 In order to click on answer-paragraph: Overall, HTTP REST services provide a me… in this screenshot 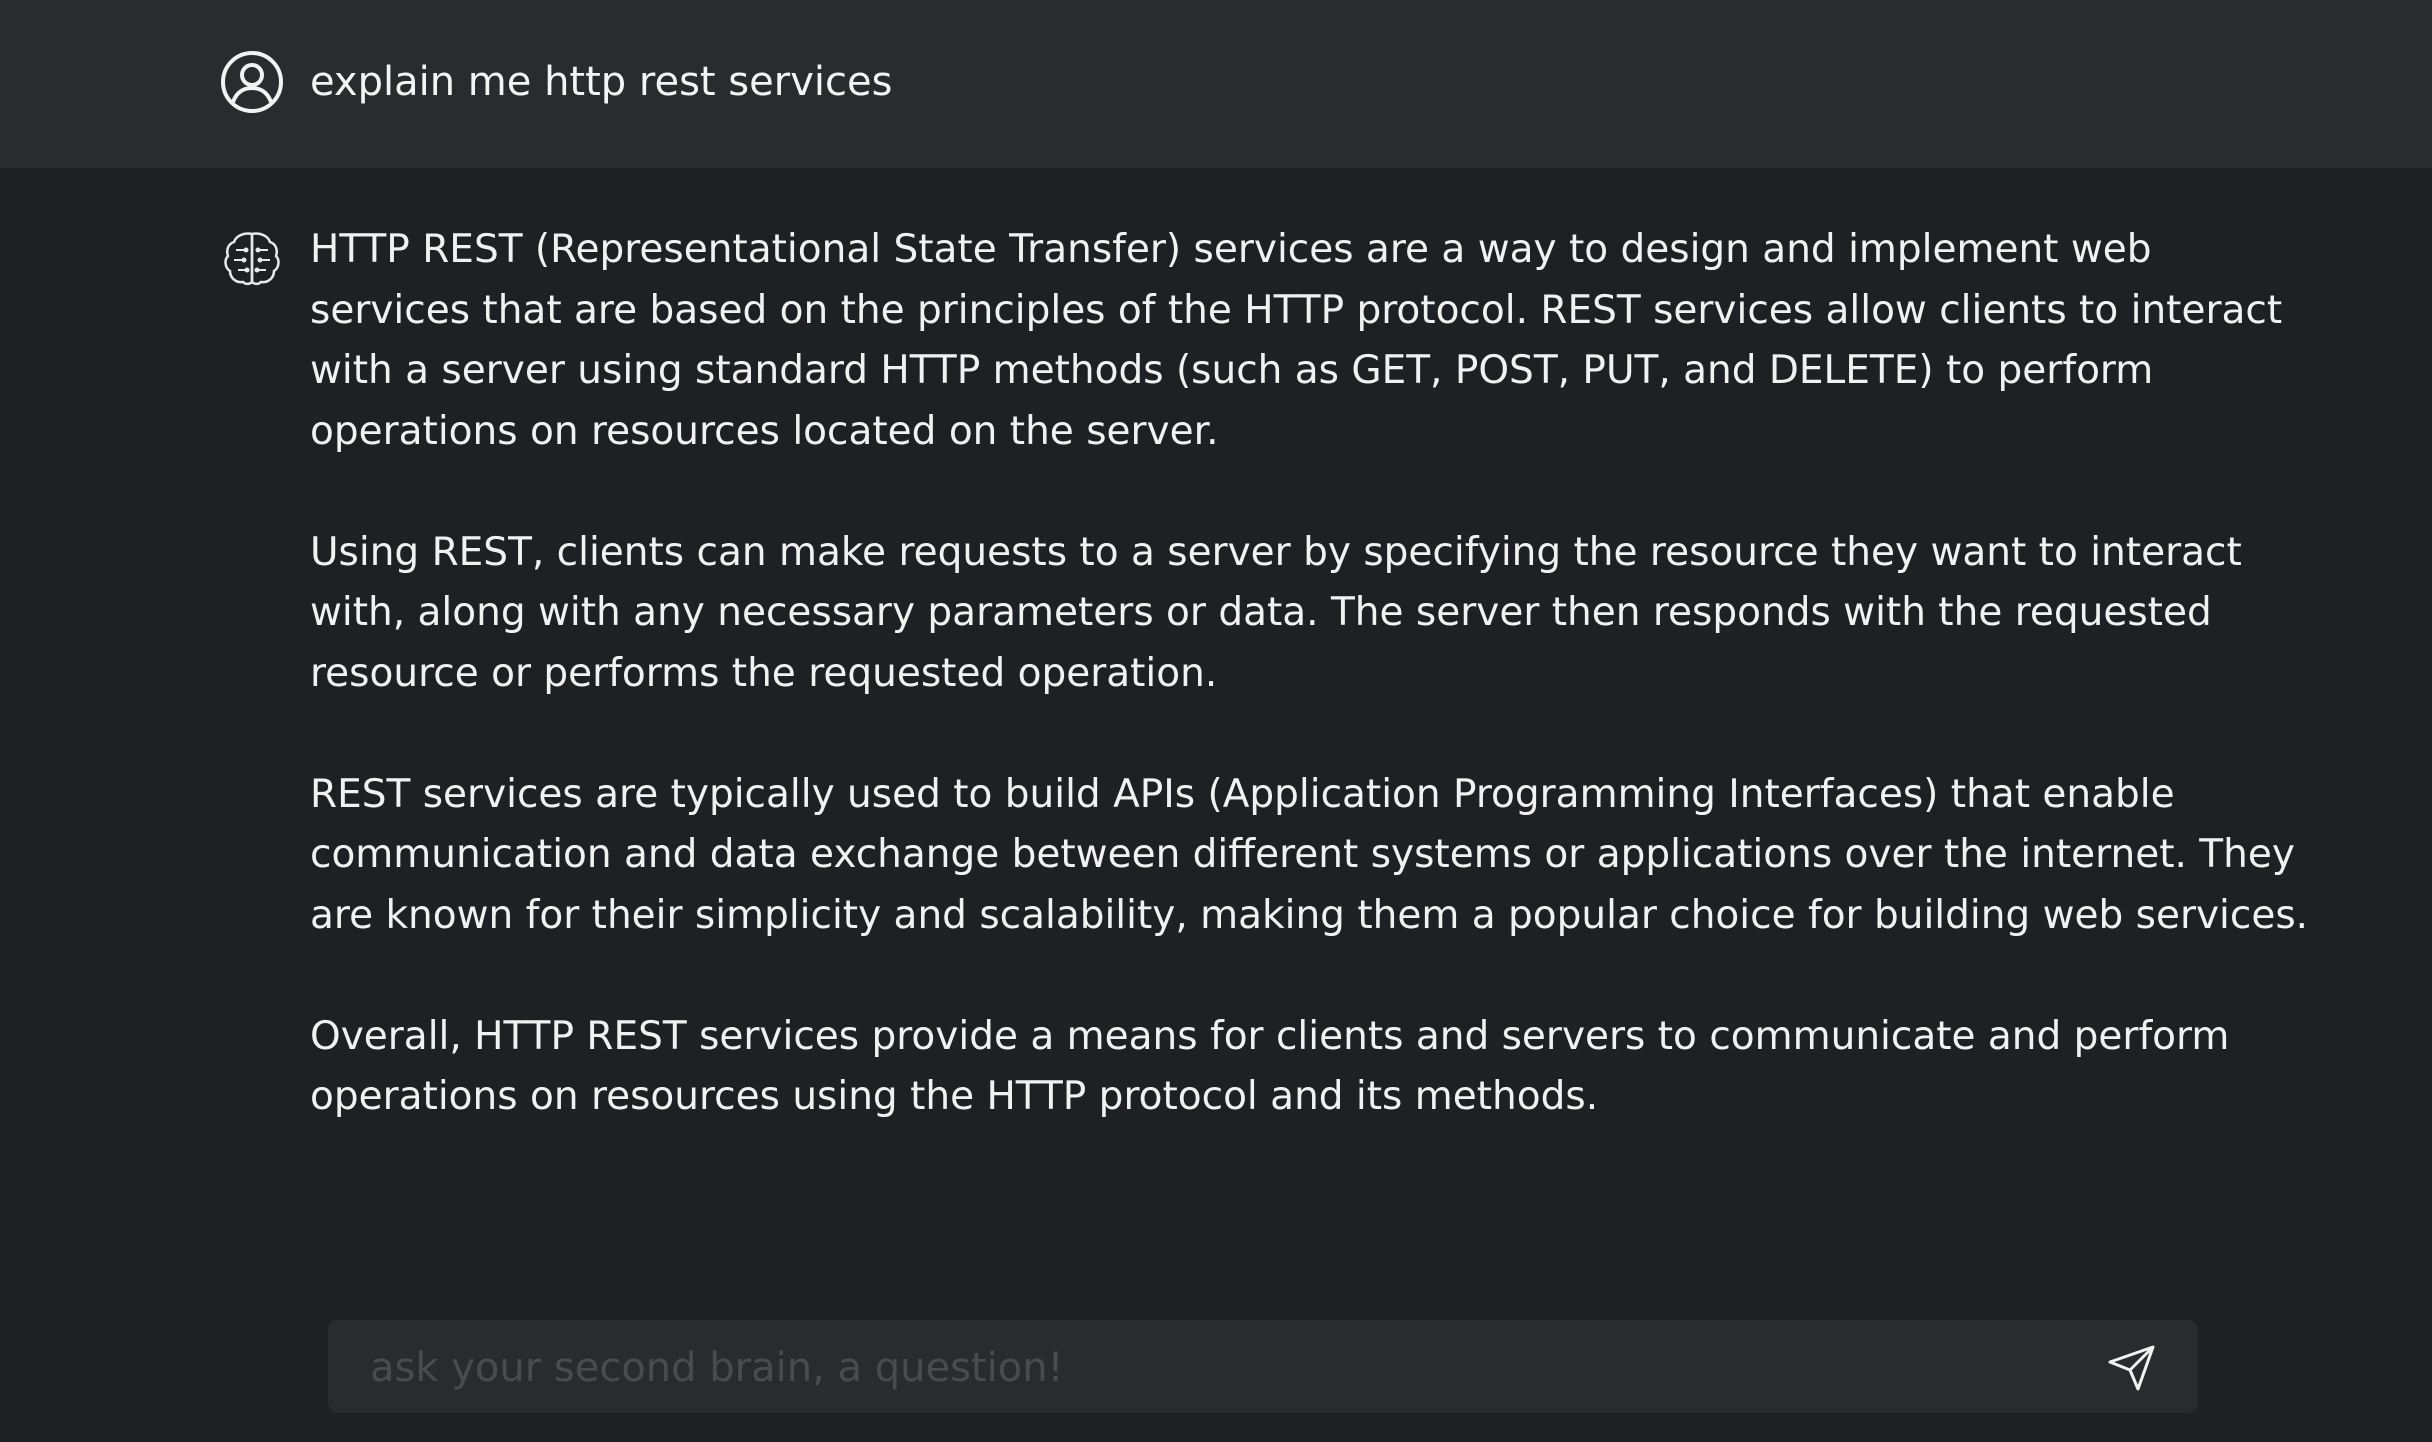, I will do `click(1270, 1066)`.